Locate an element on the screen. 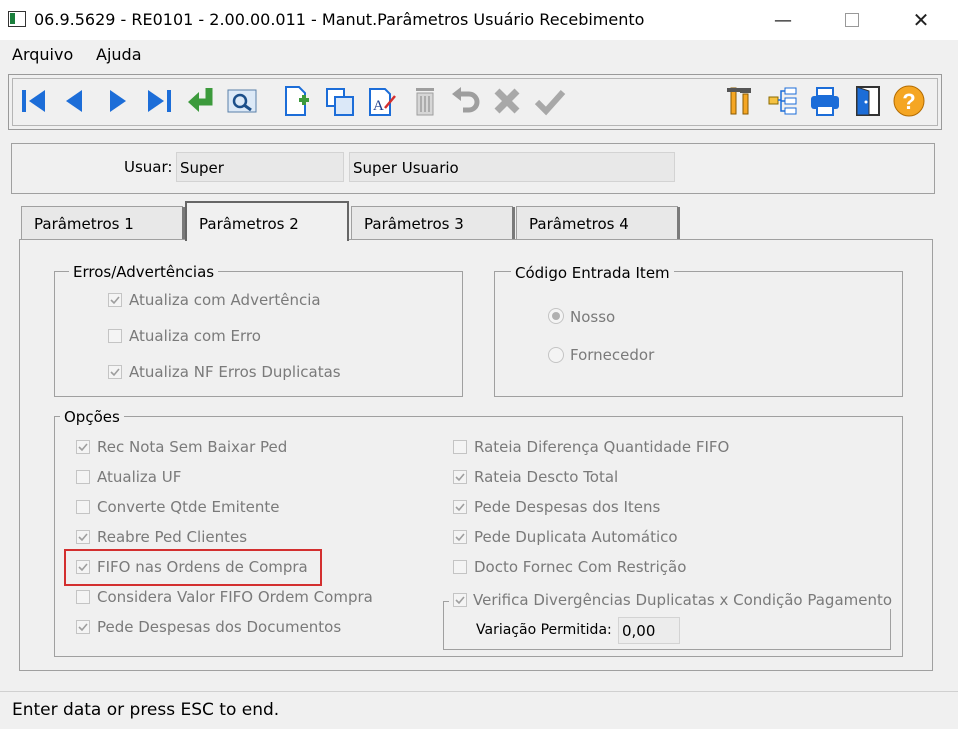 Image resolution: width=958 pixels, height=729 pixels. delete-button is located at coordinates (425, 101).